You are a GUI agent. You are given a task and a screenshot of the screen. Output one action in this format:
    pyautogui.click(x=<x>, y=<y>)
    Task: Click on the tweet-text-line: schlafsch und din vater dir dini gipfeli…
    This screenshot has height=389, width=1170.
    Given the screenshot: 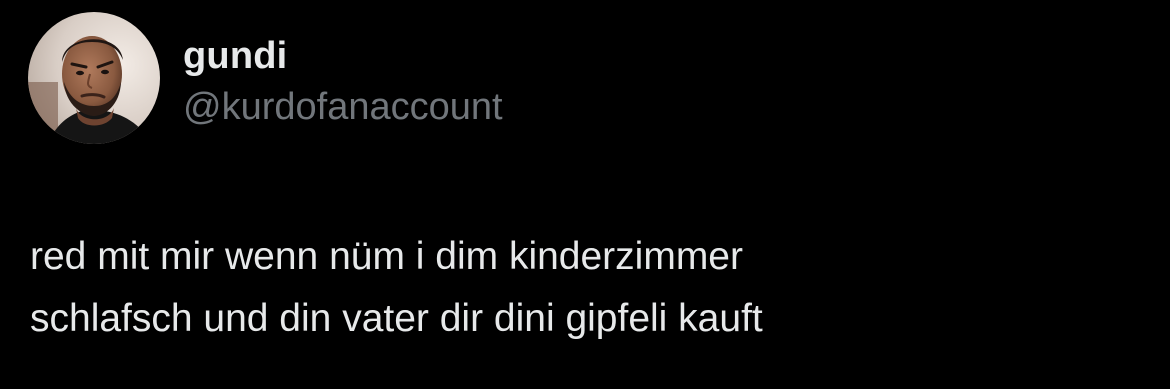 What is the action you would take?
    pyautogui.click(x=396, y=318)
    